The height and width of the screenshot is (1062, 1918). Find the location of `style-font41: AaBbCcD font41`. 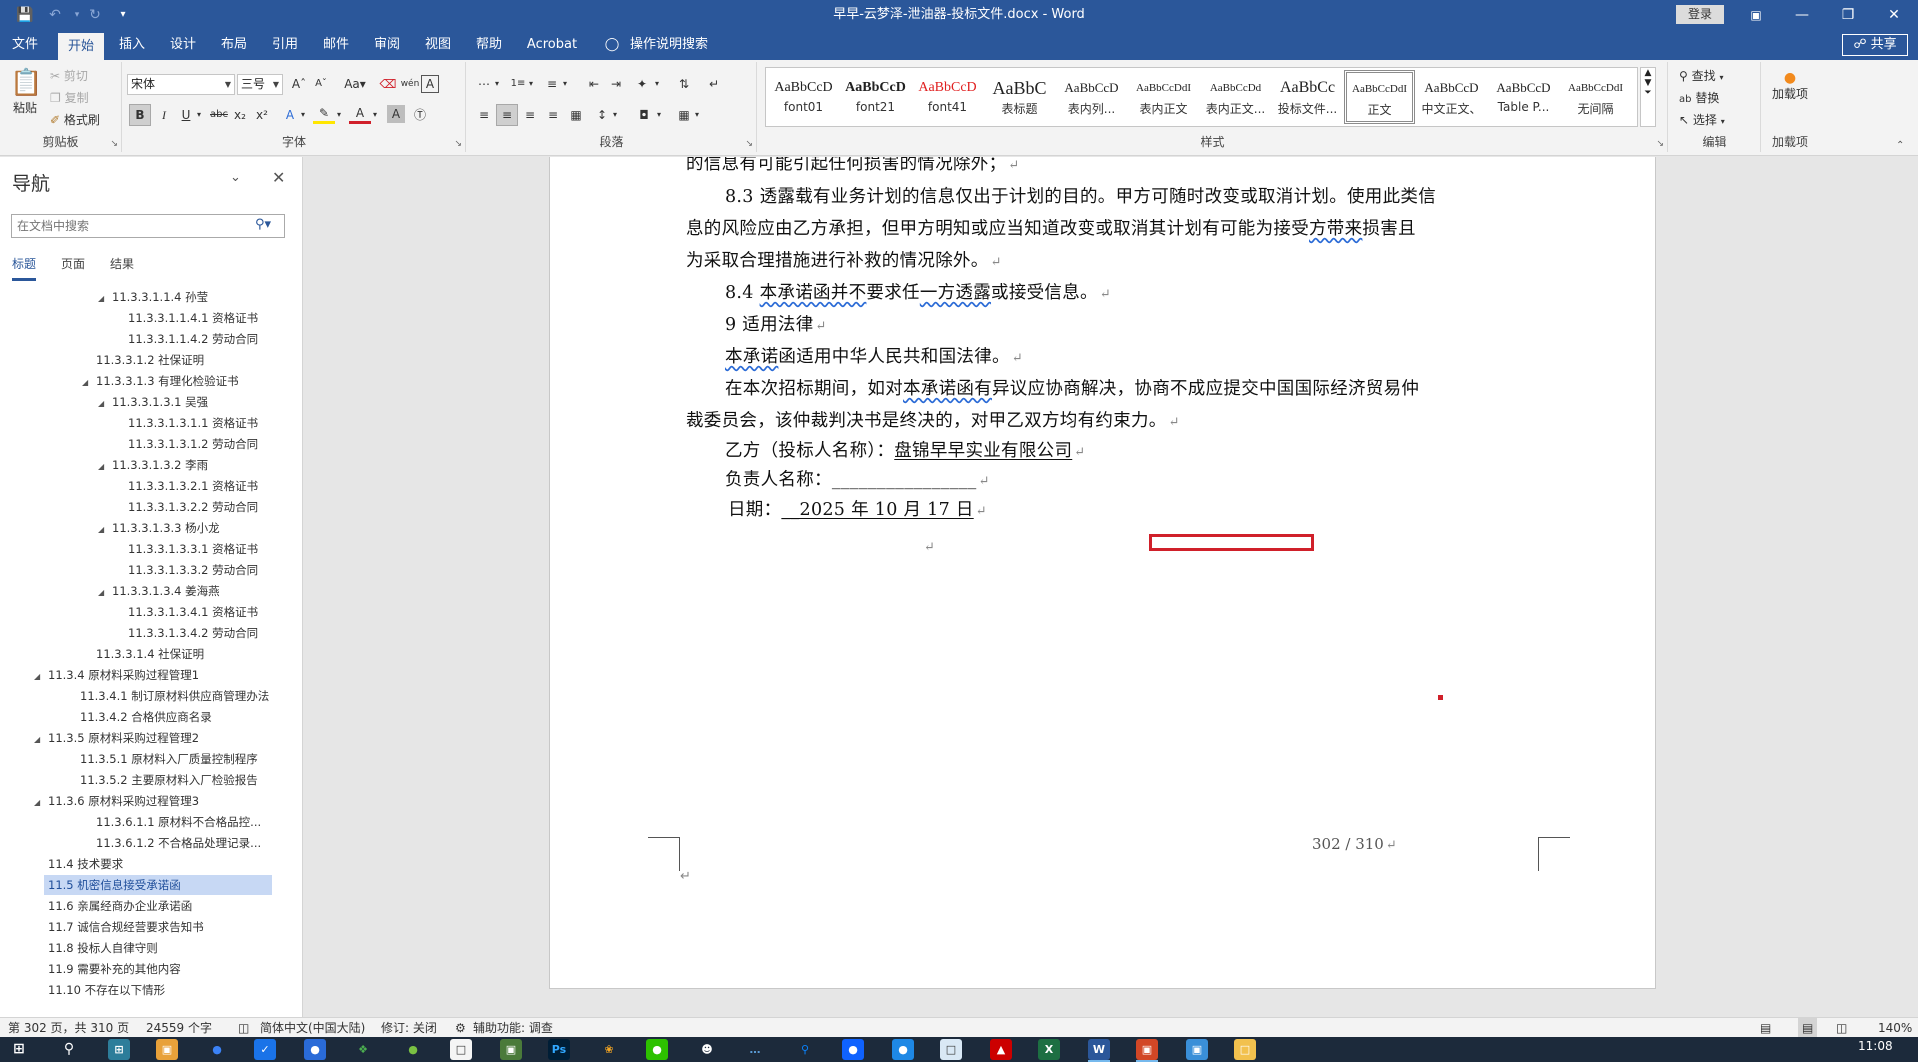

style-font41: AaBbCcD font41 is located at coordinates (947, 97).